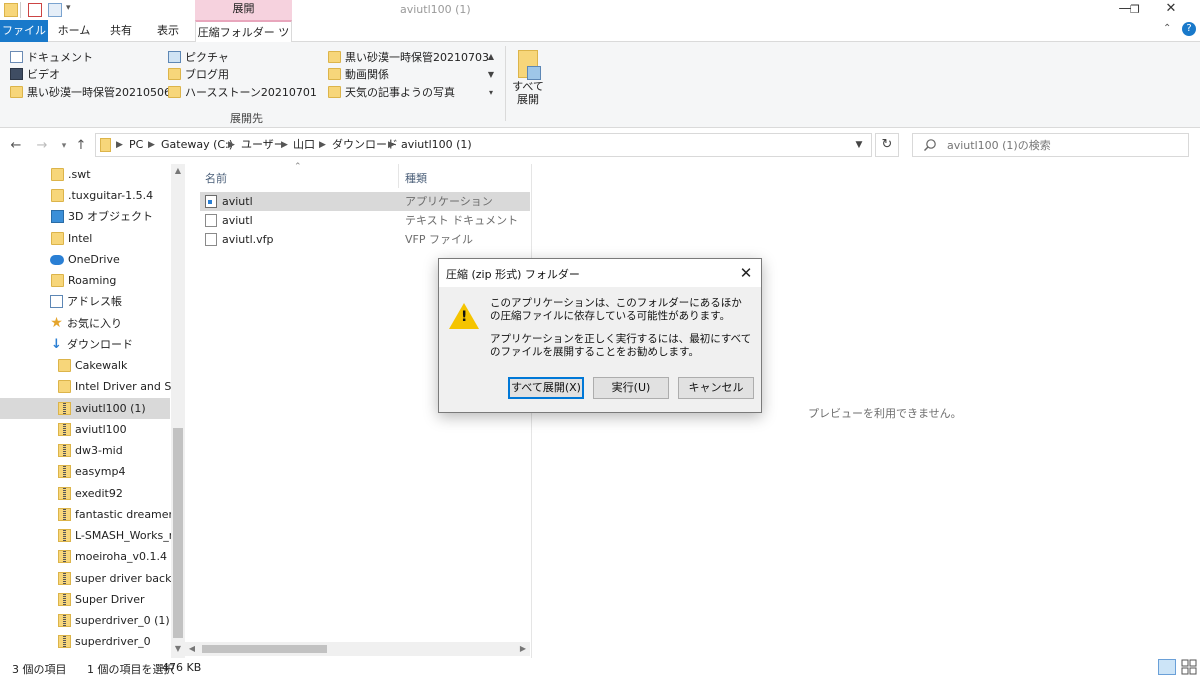  What do you see at coordinates (243, 40) in the screenshot?
I see `tab-compressed-folder-tools: 圧縮フォルダー ツール` at bounding box center [243, 40].